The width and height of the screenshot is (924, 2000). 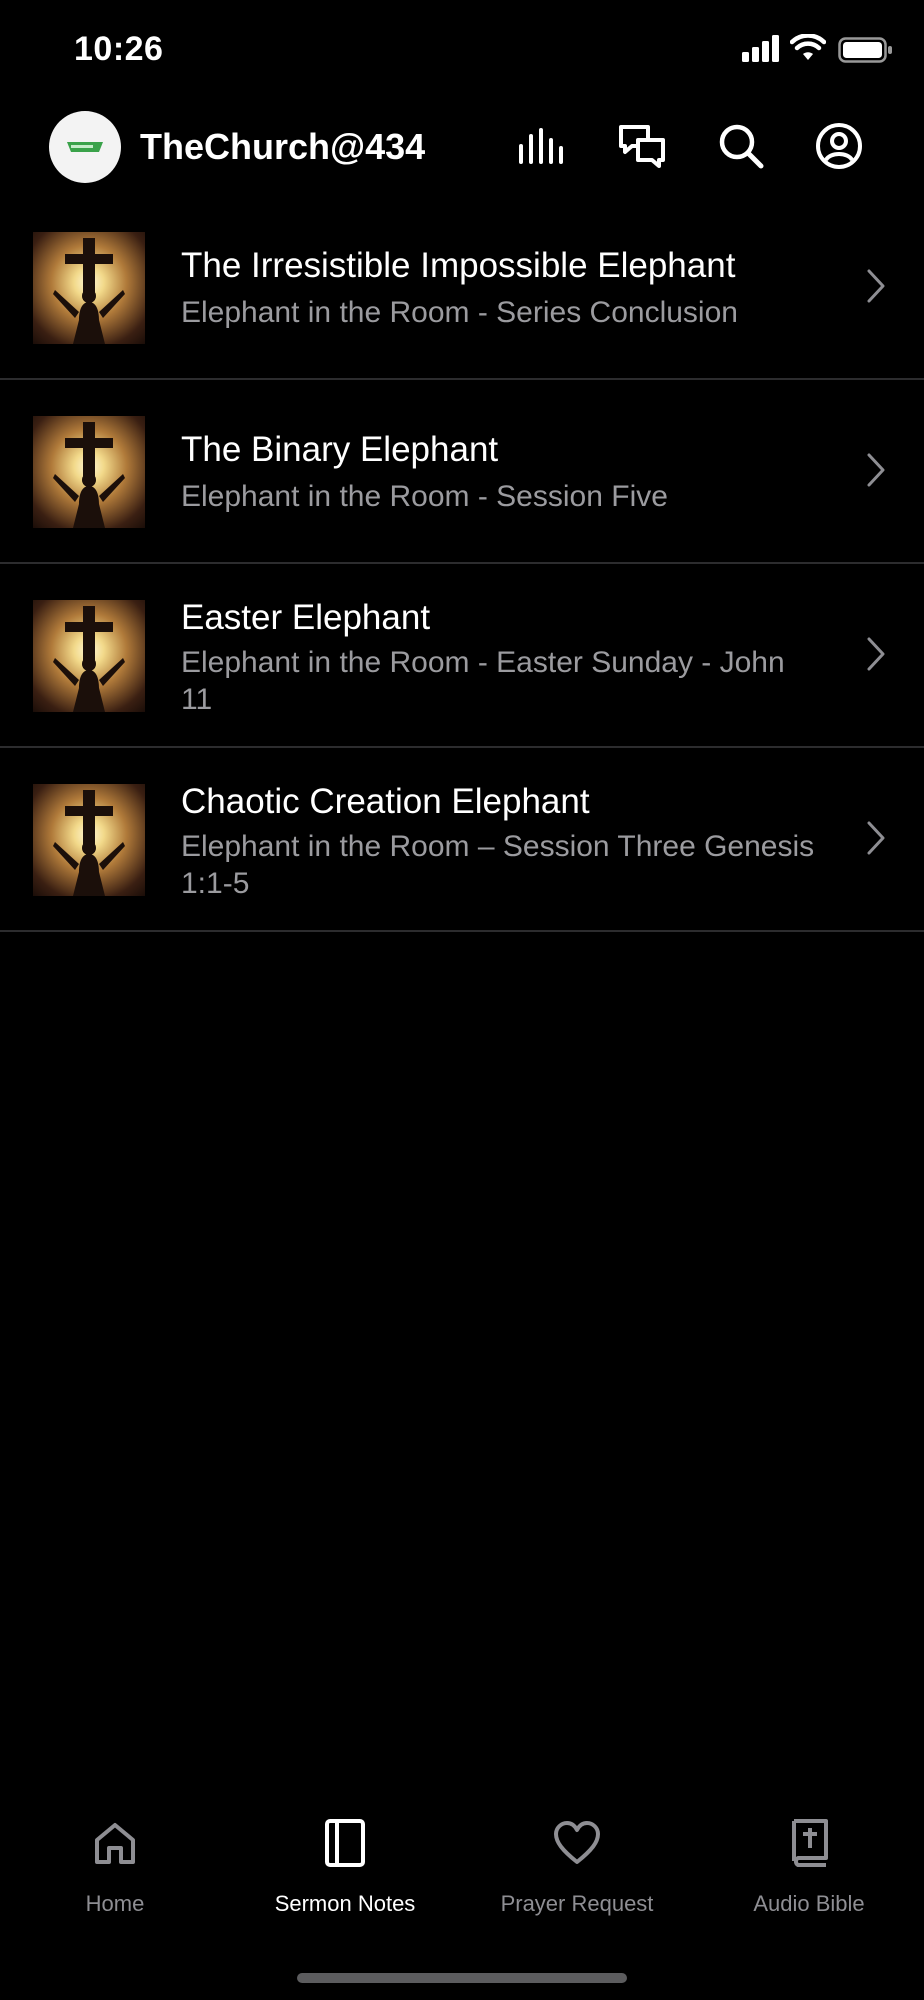 What do you see at coordinates (345, 1843) in the screenshot?
I see `notebook-icon` at bounding box center [345, 1843].